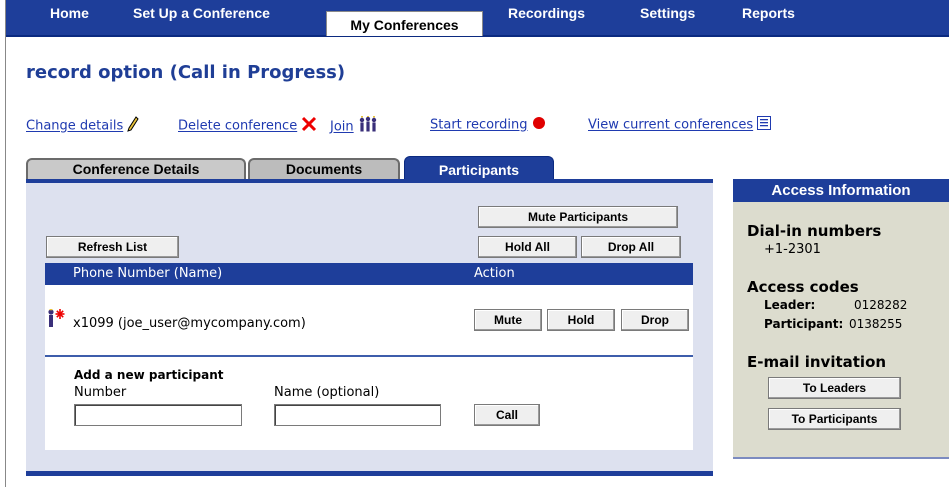 This screenshot has width=949, height=487. Describe the element at coordinates (149, 375) in the screenshot. I see `add-participant-heading: Add a new participant` at that location.